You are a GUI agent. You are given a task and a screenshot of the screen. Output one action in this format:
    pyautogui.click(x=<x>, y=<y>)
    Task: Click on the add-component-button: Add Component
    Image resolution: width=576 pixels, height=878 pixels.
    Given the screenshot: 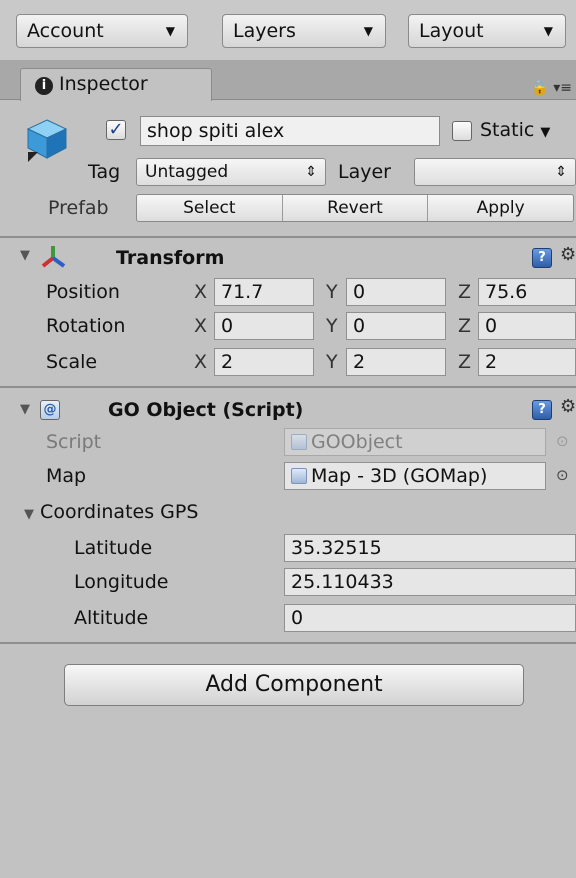 What is the action you would take?
    pyautogui.click(x=294, y=685)
    